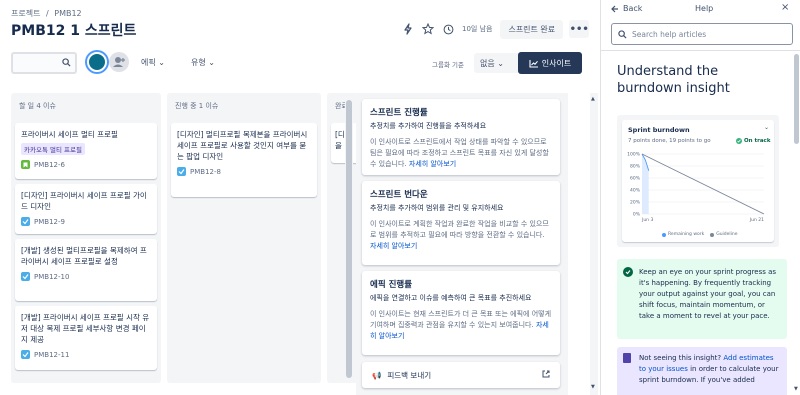 This screenshot has height=395, width=800. What do you see at coordinates (25, 221) in the screenshot?
I see `task-checkbox-icon` at bounding box center [25, 221].